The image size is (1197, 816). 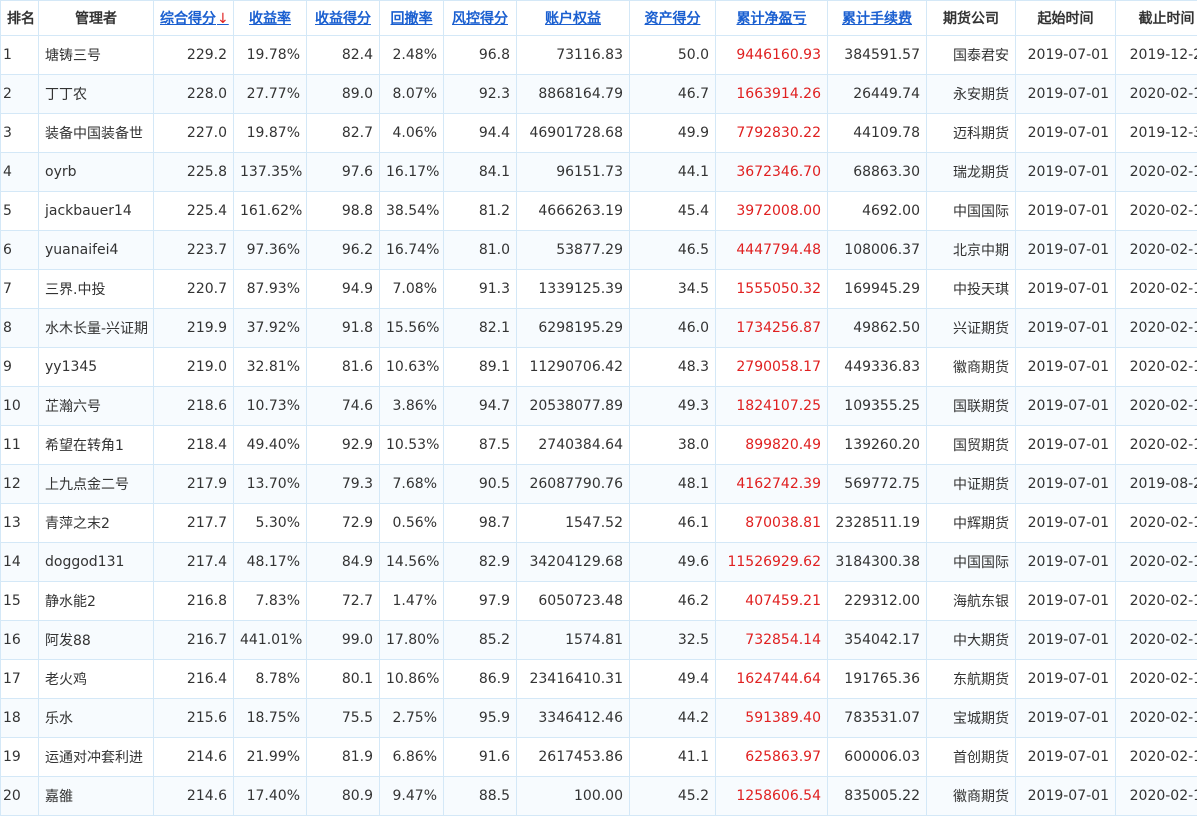 I want to click on cell-drawdown: 3.86%, so click(x=412, y=406).